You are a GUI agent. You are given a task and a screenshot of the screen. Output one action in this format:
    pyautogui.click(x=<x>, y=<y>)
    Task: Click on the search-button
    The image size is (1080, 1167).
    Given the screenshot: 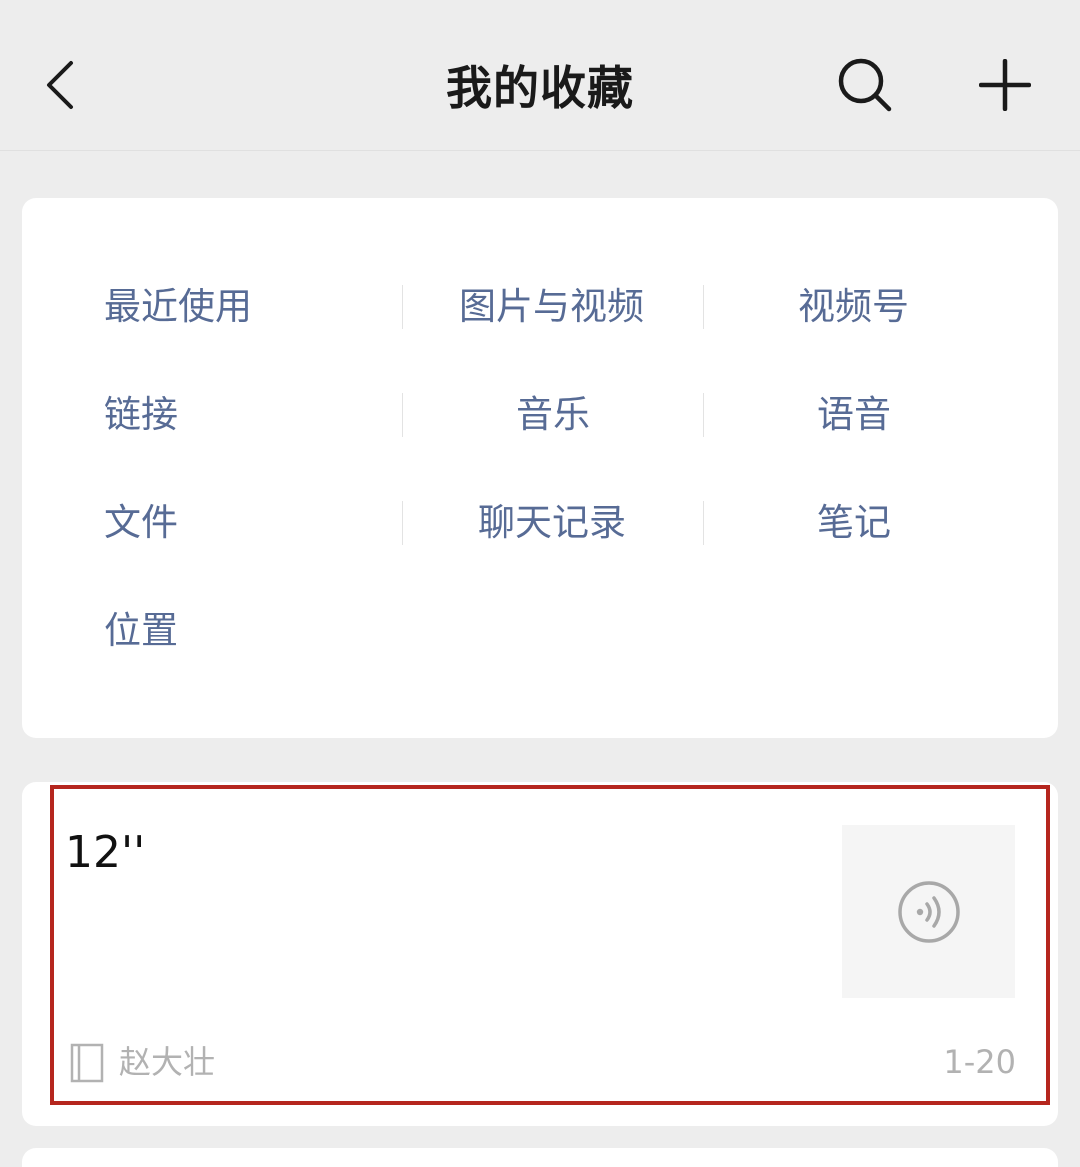 What is the action you would take?
    pyautogui.click(x=865, y=85)
    